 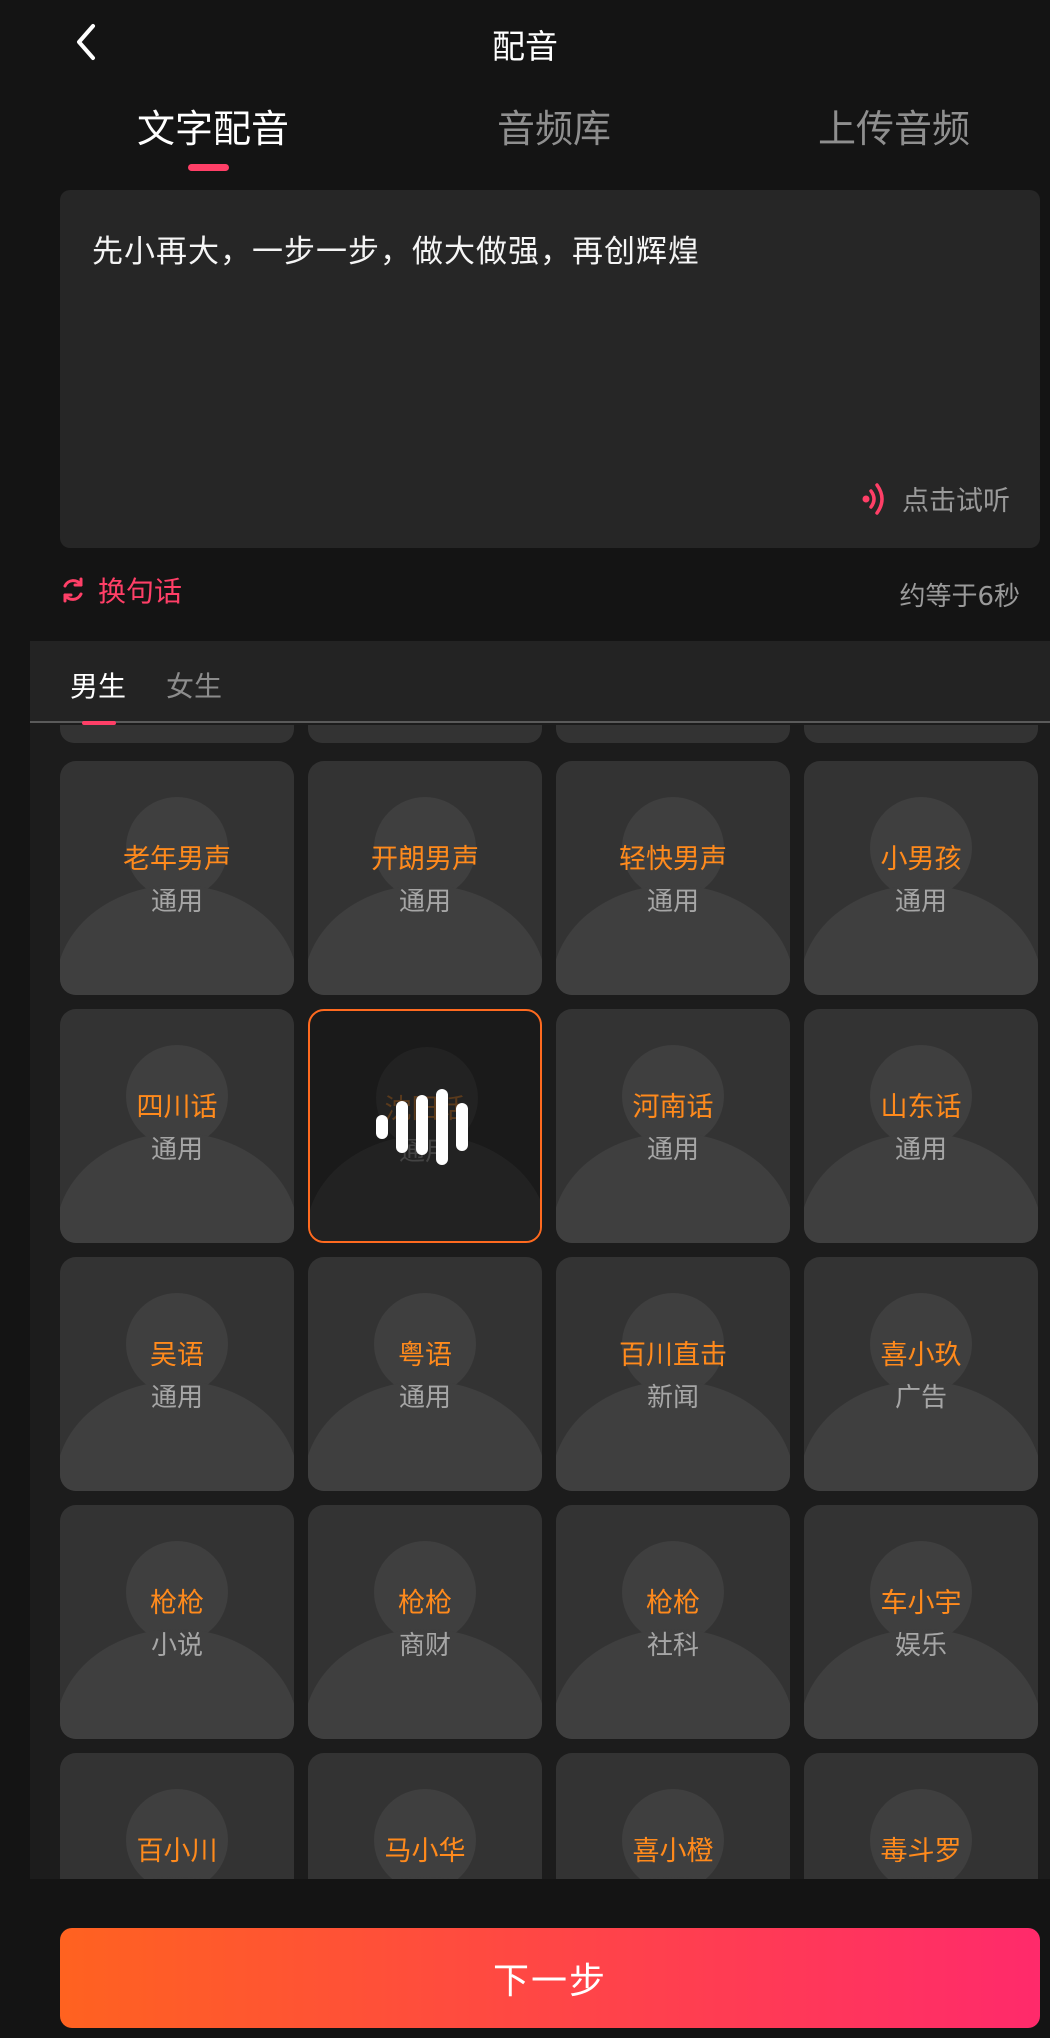 What do you see at coordinates (425, 1851) in the screenshot?
I see `voice-name: 马小华` at bounding box center [425, 1851].